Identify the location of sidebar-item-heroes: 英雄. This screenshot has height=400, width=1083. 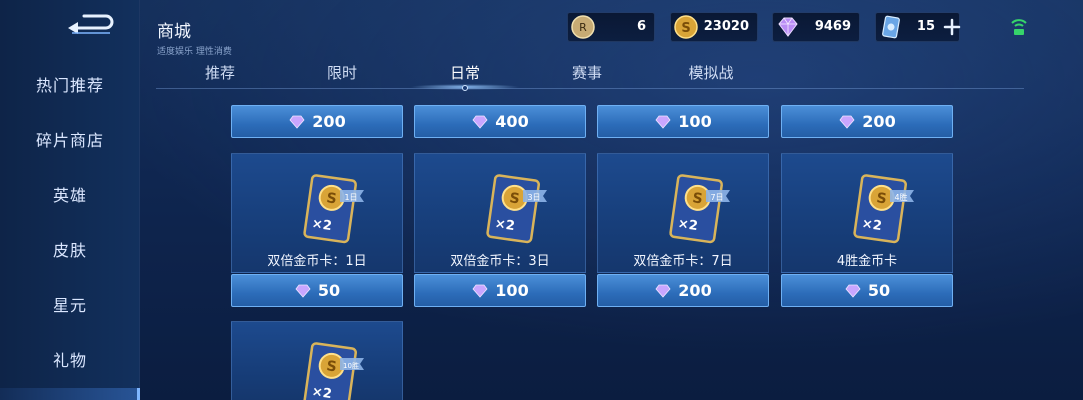
(70, 194).